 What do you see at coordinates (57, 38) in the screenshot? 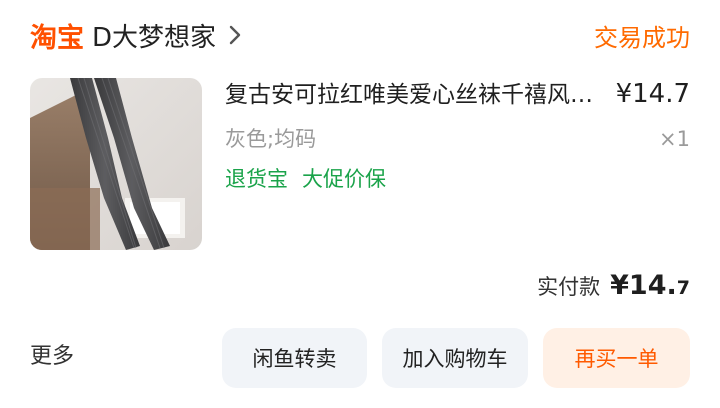
I see `taobao-brand: 淘宝` at bounding box center [57, 38].